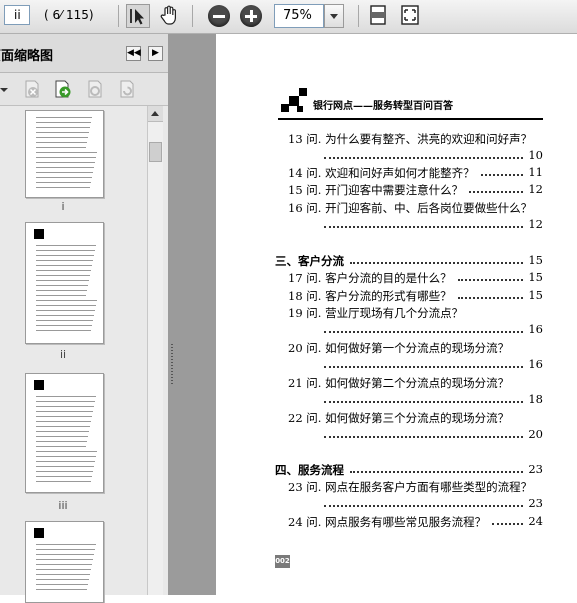 The height and width of the screenshot is (603, 577). What do you see at coordinates (410, 139) in the screenshot?
I see `toc-question: 13 问. 为什么要有整齐、洪亮的欢迎和问好声？` at bounding box center [410, 139].